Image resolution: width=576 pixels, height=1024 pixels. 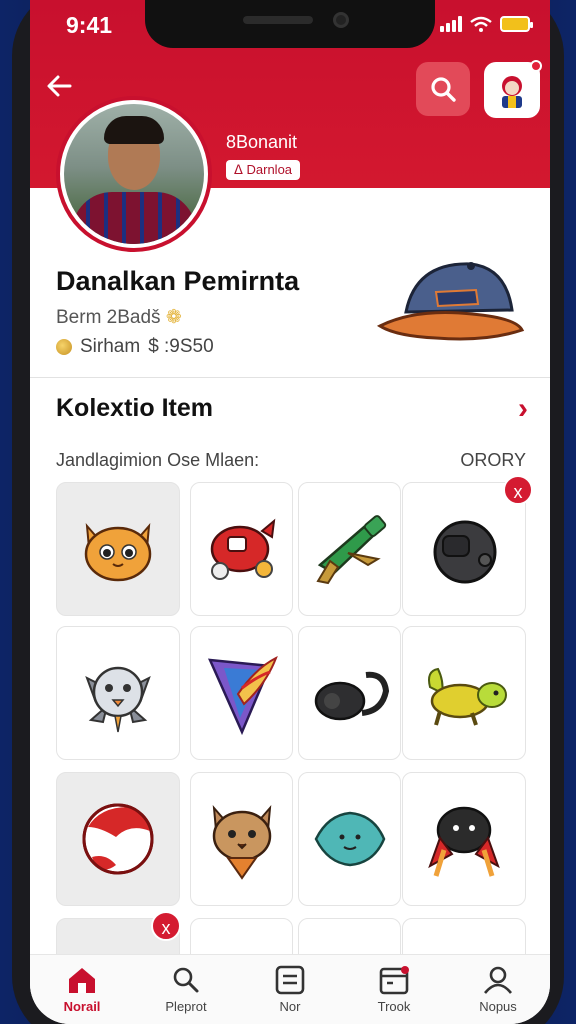 What do you see at coordinates (242, 695) in the screenshot?
I see `wing-shield-icon` at bounding box center [242, 695].